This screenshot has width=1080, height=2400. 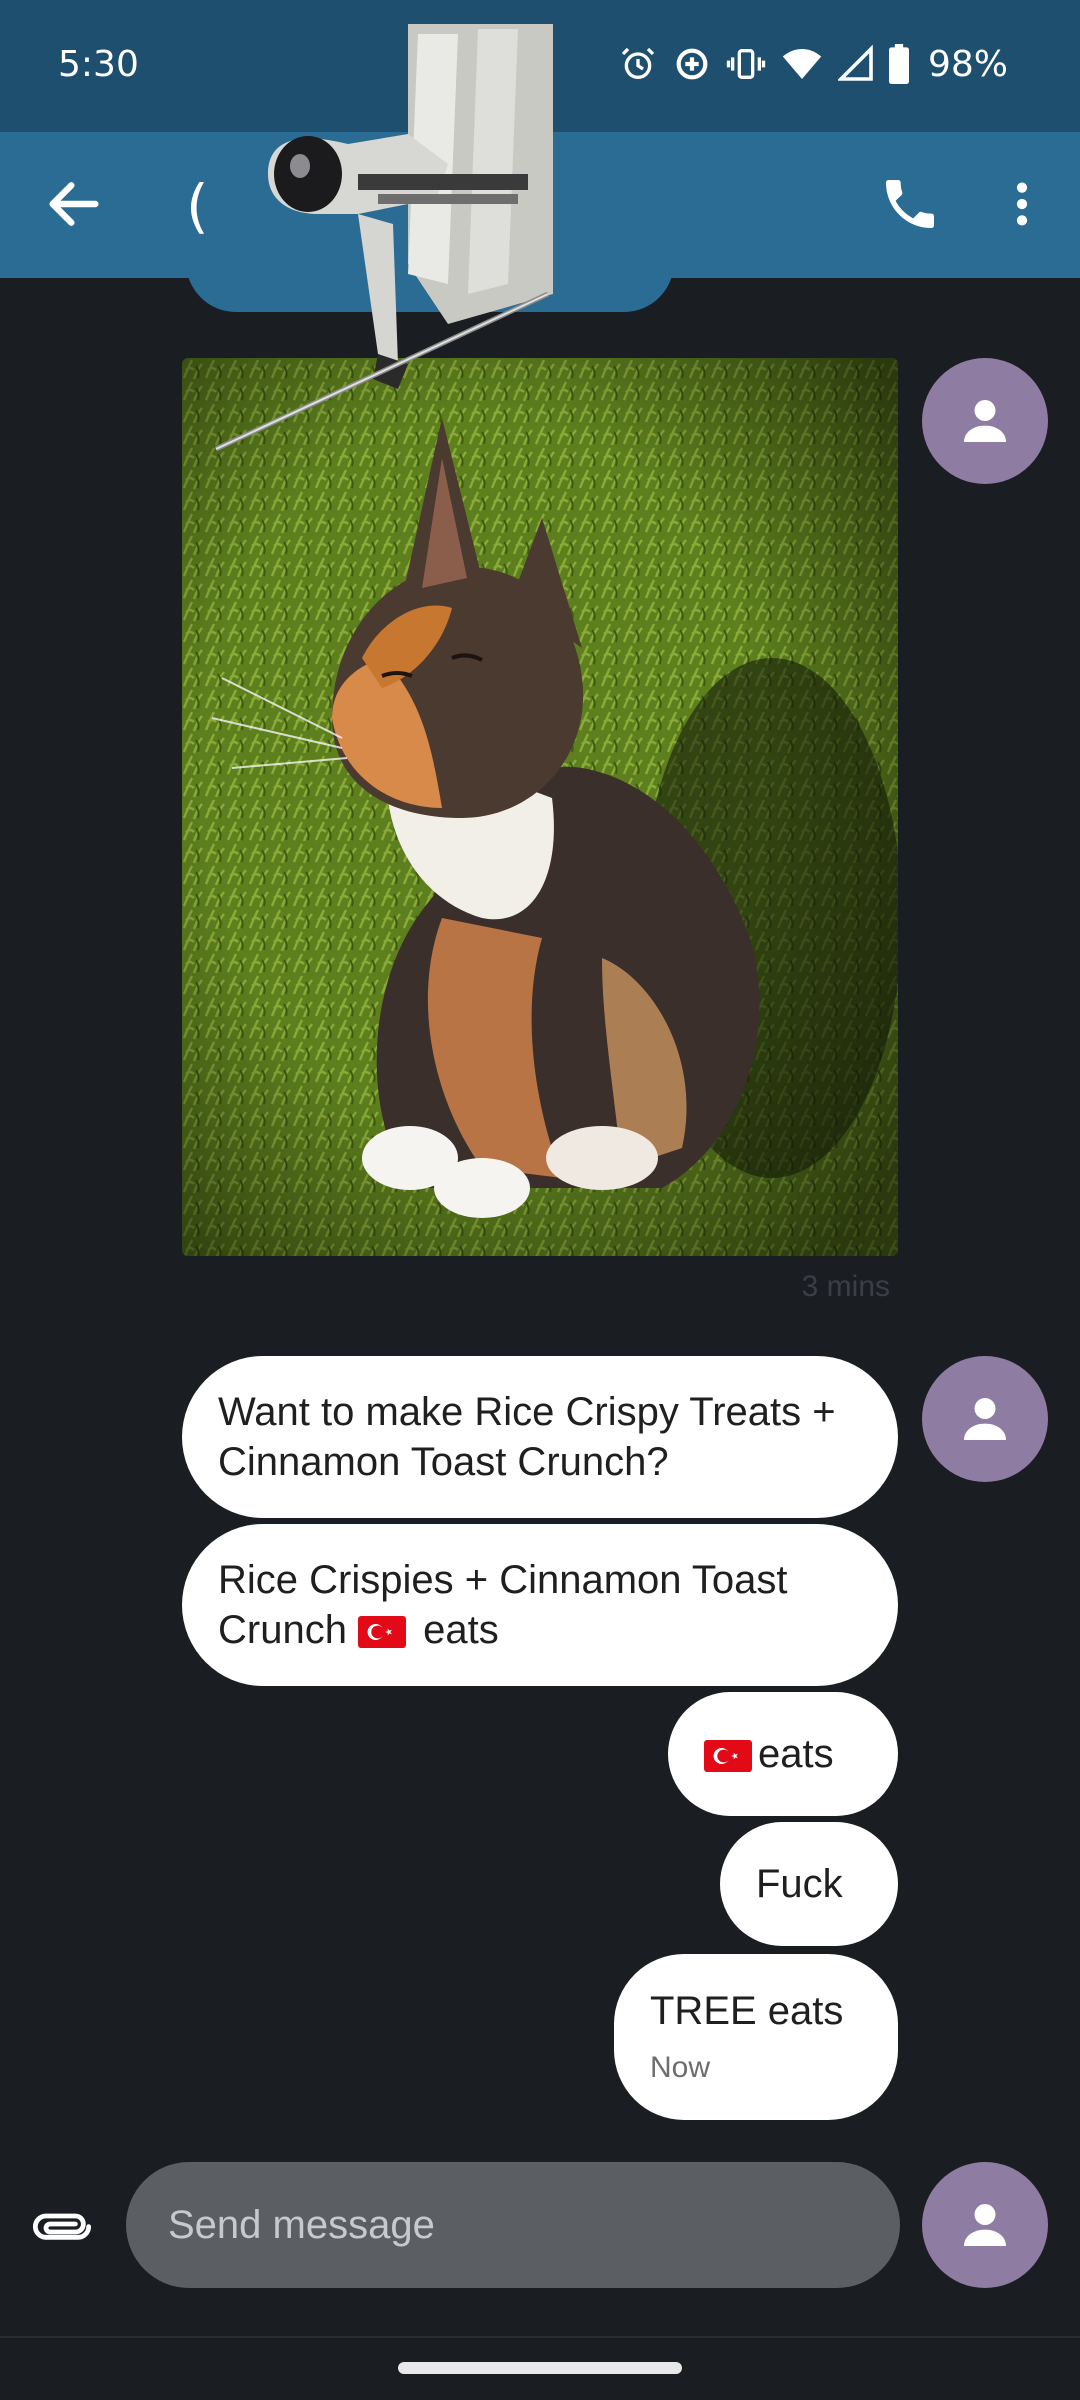 I want to click on message-input, so click(x=513, y=2225).